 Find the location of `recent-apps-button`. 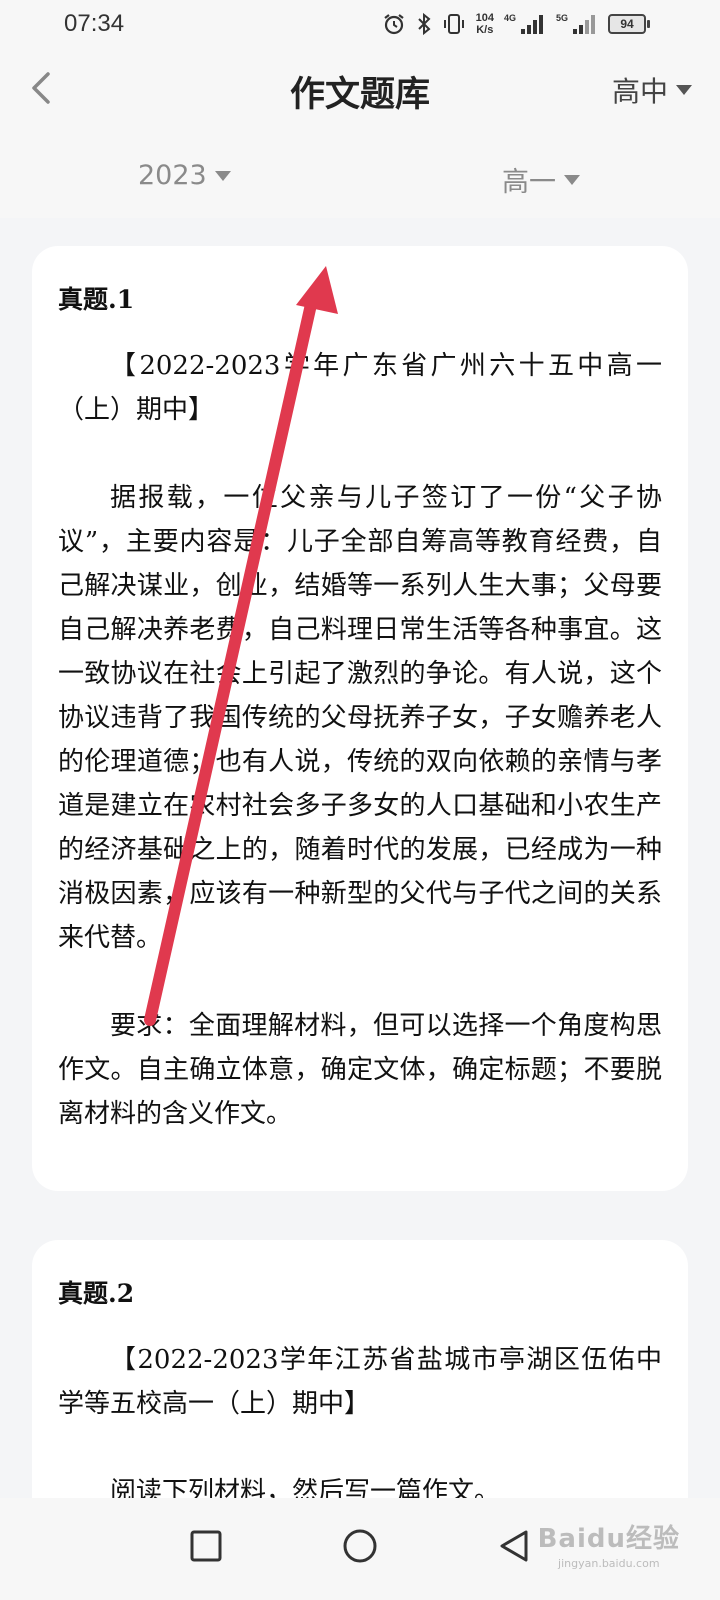

recent-apps-button is located at coordinates (206, 1546).